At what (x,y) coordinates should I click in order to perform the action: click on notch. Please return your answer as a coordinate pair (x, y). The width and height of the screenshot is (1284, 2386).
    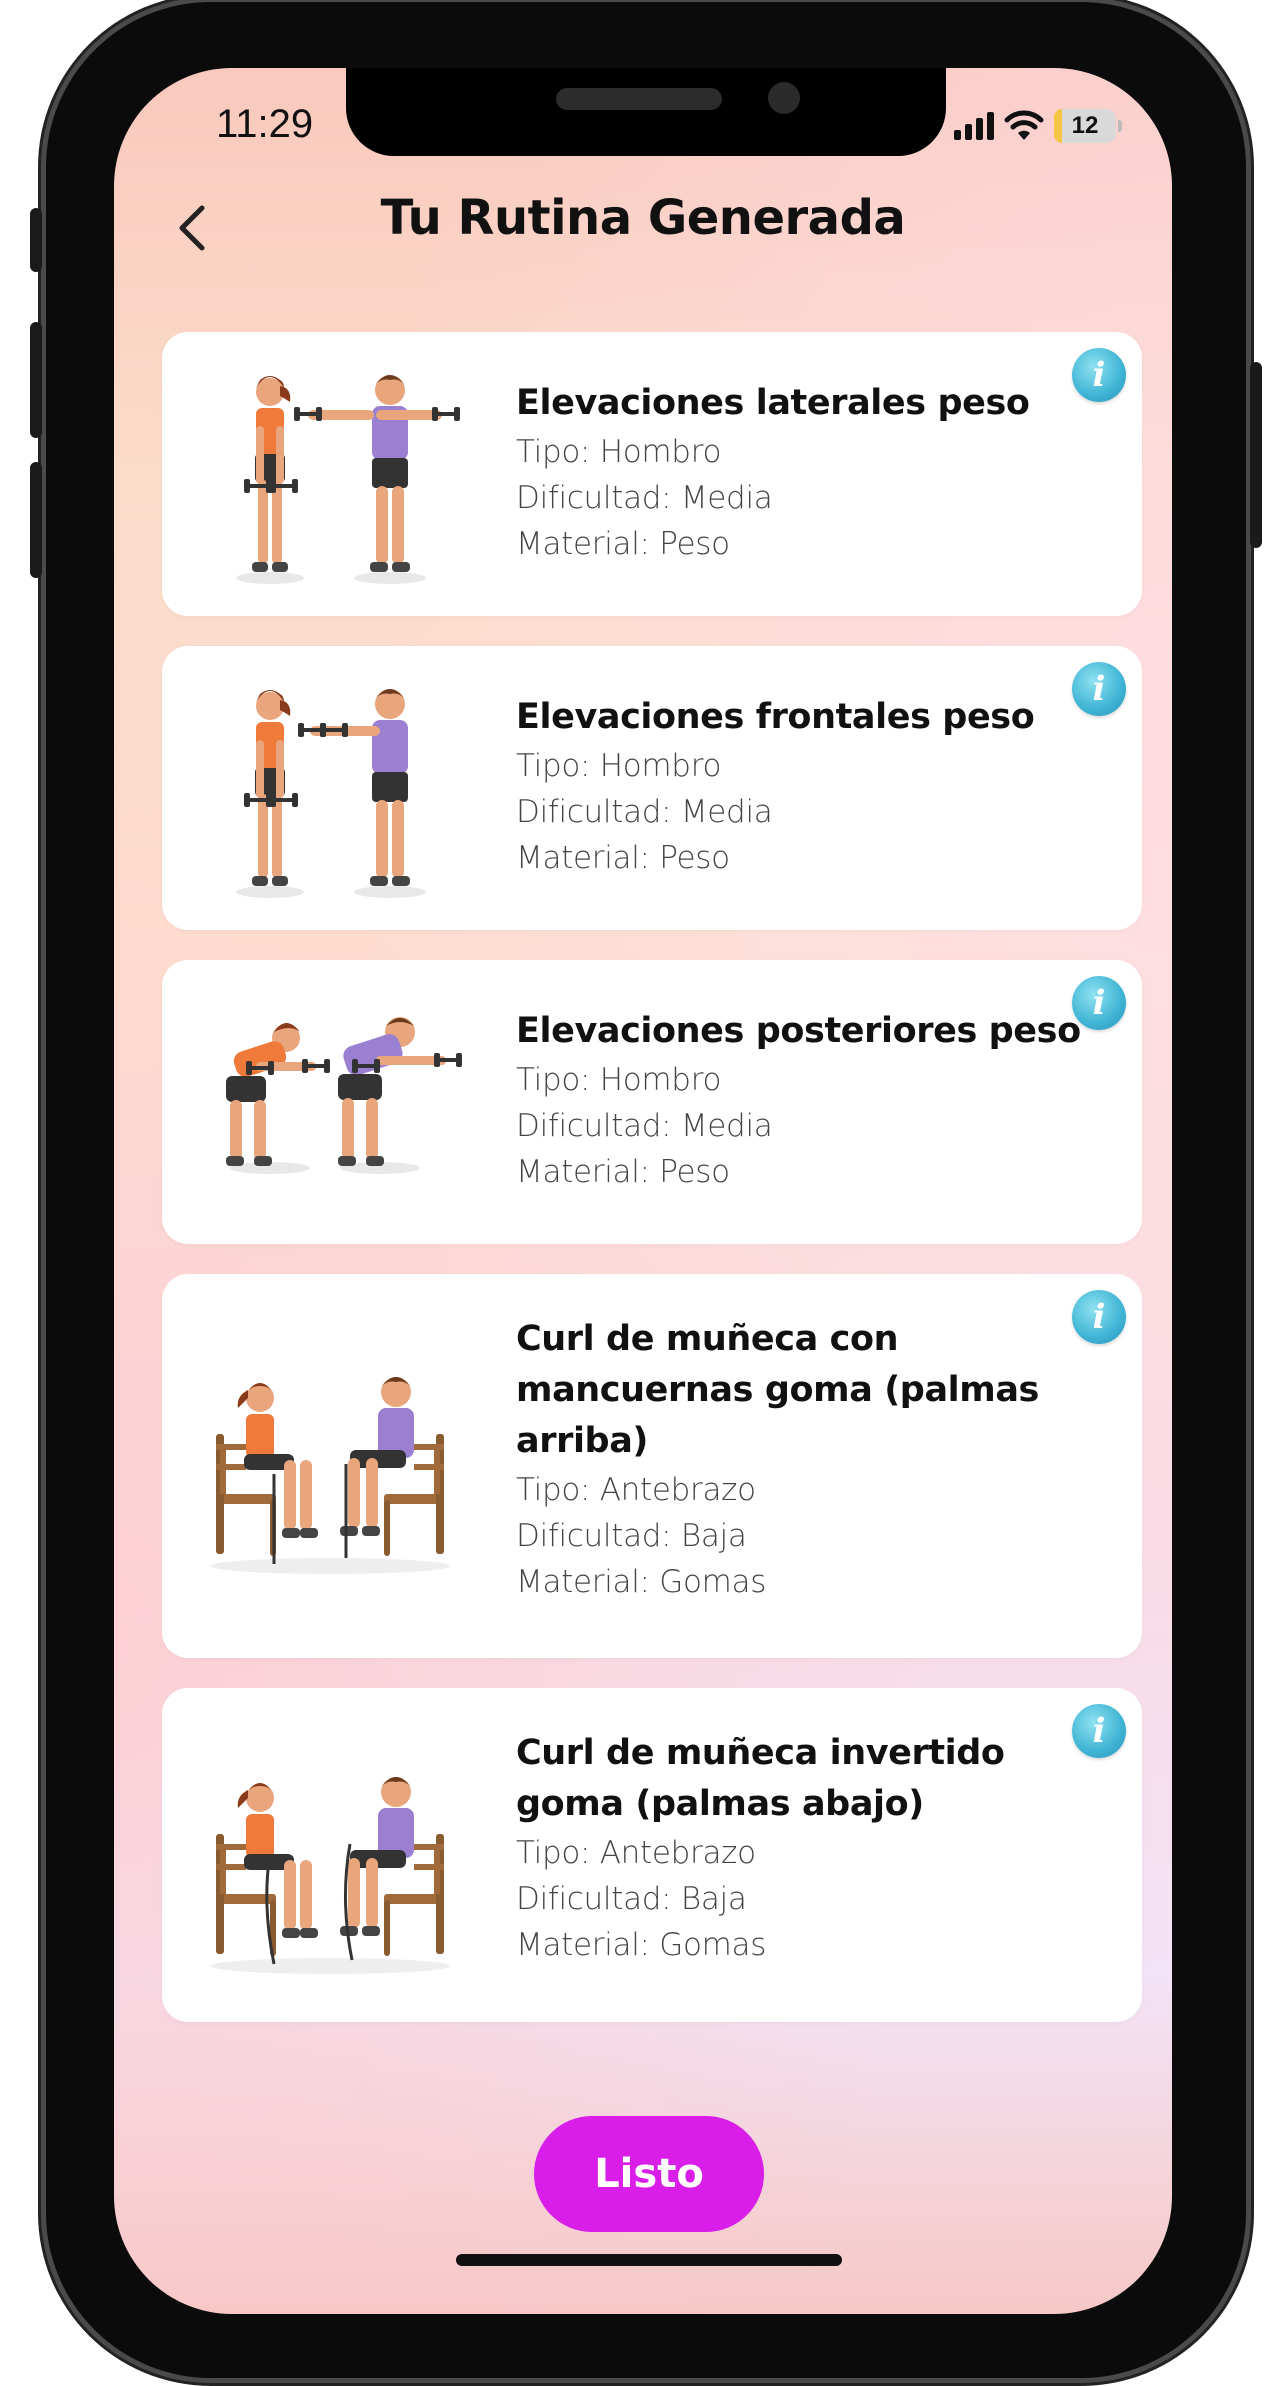
    Looking at the image, I should click on (646, 112).